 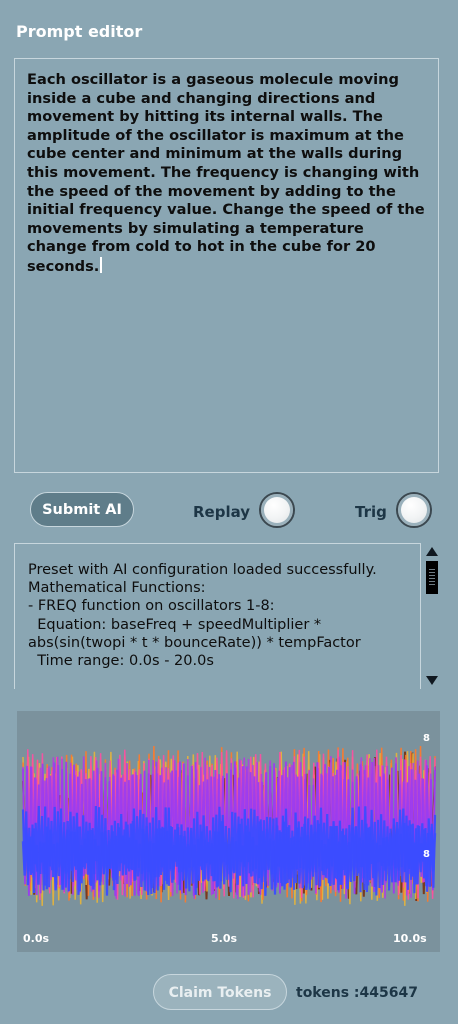 What do you see at coordinates (117, 588) in the screenshot?
I see `console-line: Mathematical Functions:` at bounding box center [117, 588].